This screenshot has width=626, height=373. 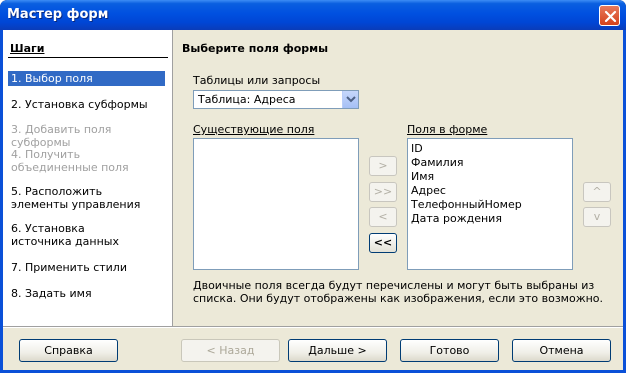 What do you see at coordinates (456, 218) in the screenshot?
I see `list-item: Дата рождения` at bounding box center [456, 218].